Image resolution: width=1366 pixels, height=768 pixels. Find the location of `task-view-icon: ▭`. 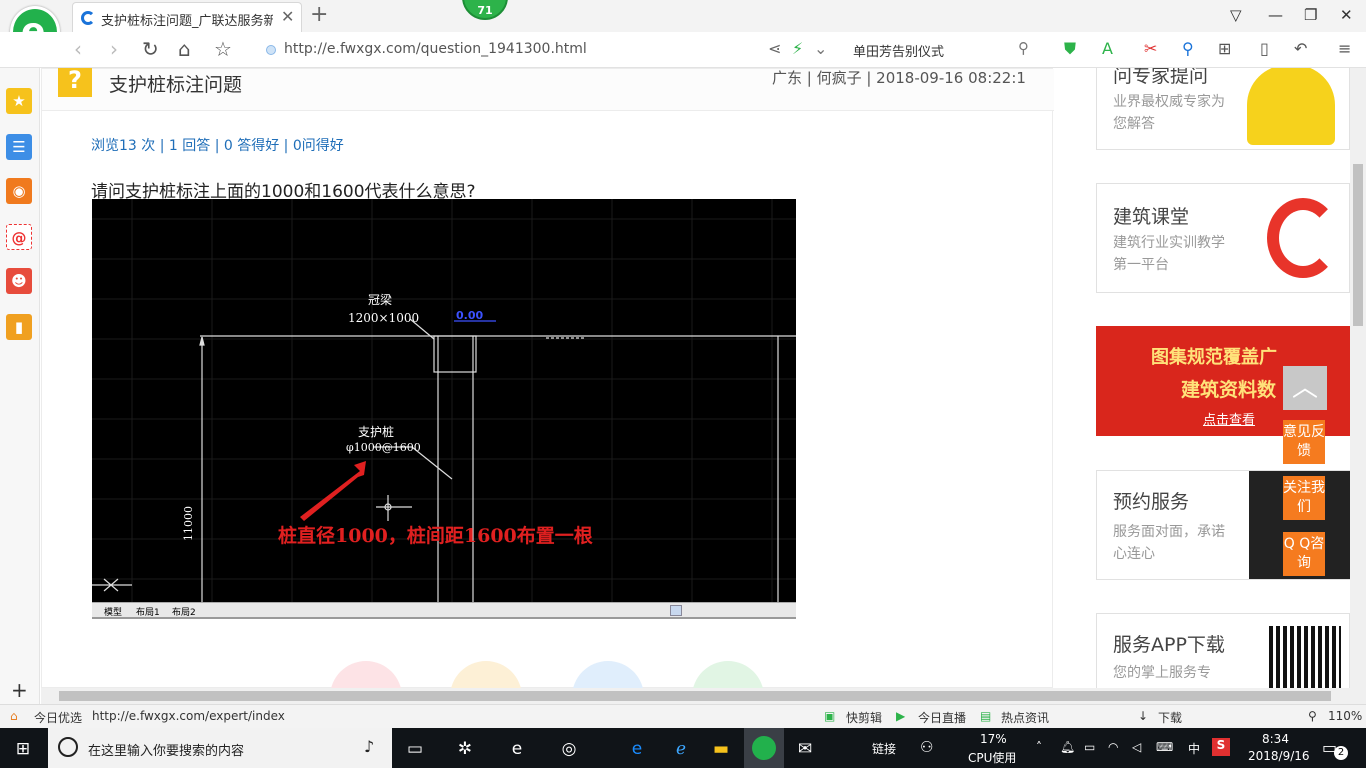

task-view-icon: ▭ is located at coordinates (415, 749).